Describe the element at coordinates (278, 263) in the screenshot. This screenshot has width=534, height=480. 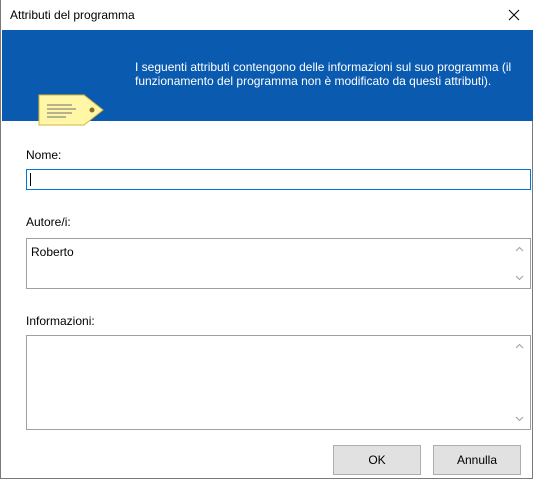
I see `authors-textarea: Roberto` at that location.